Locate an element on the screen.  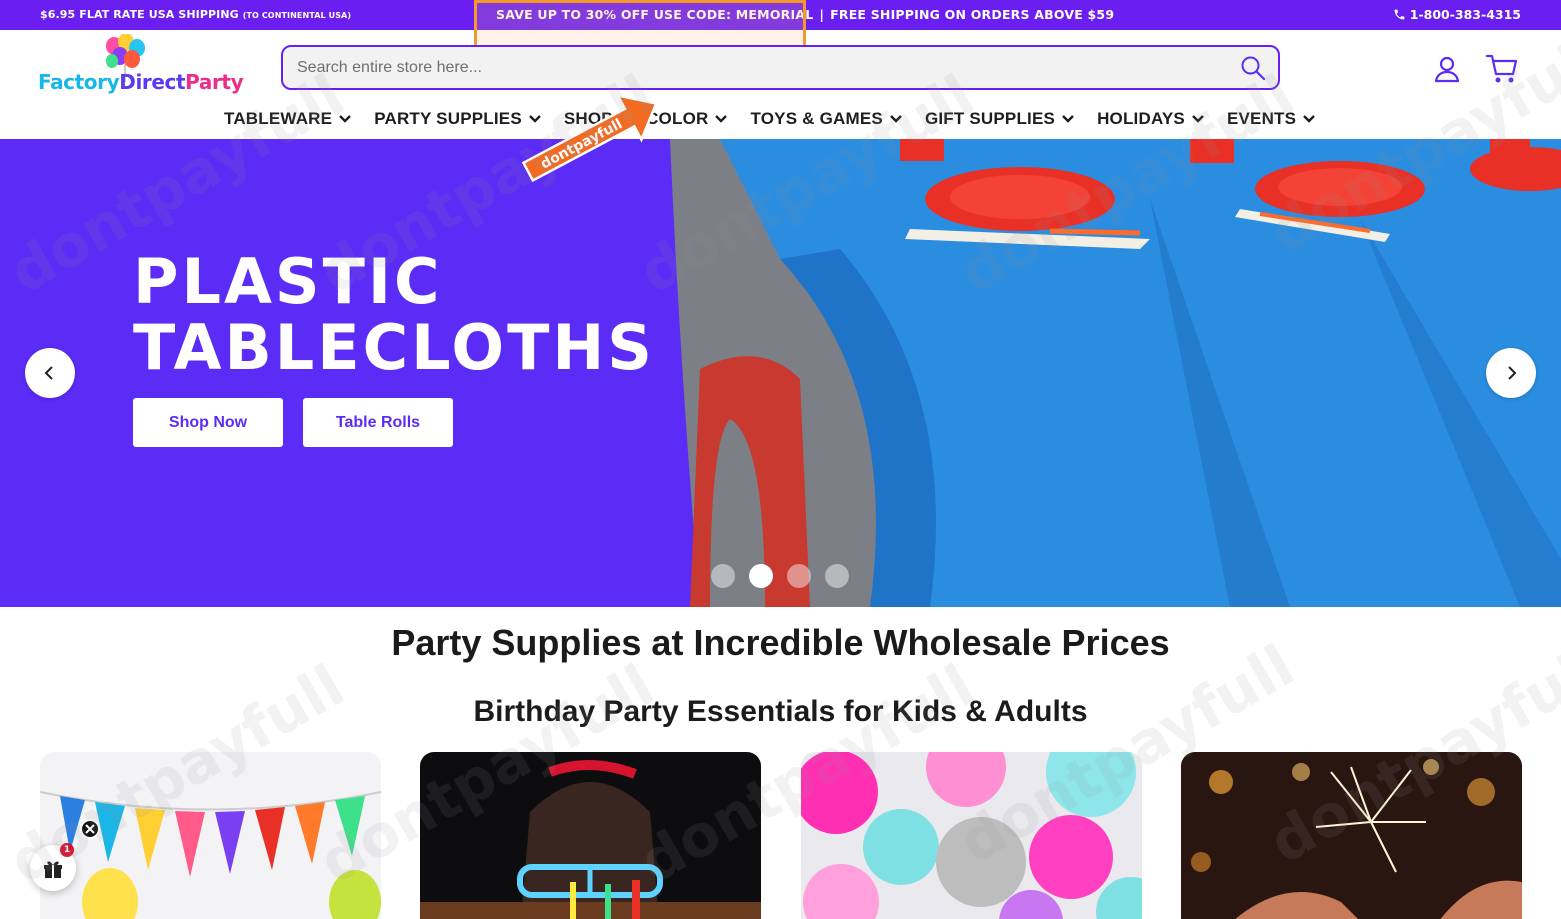
gift-close-button is located at coordinates (90, 829).